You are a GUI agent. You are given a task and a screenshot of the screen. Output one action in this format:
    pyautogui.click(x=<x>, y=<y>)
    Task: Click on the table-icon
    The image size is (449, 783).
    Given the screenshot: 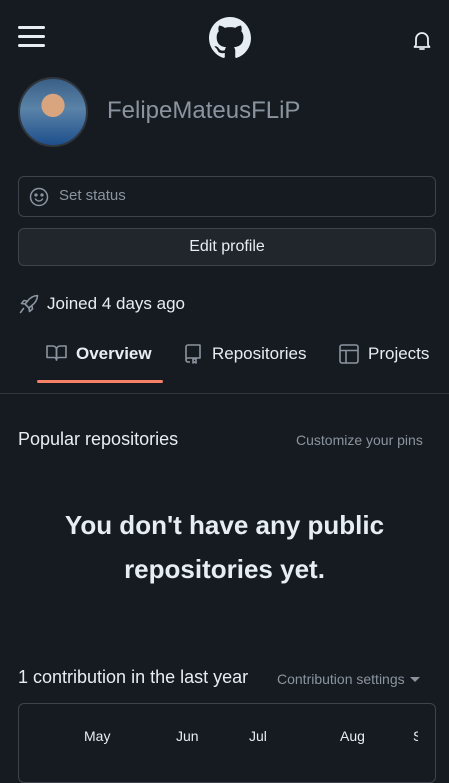 What is the action you would take?
    pyautogui.click(x=349, y=354)
    